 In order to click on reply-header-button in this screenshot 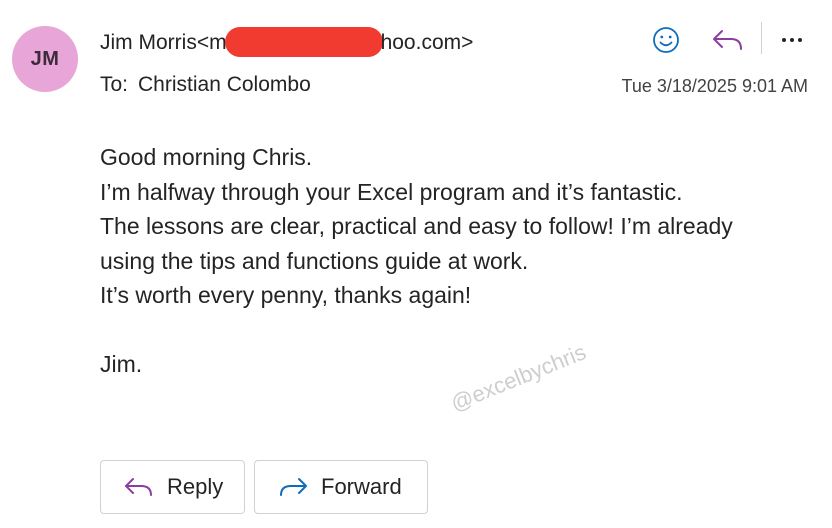, I will do `click(728, 40)`.